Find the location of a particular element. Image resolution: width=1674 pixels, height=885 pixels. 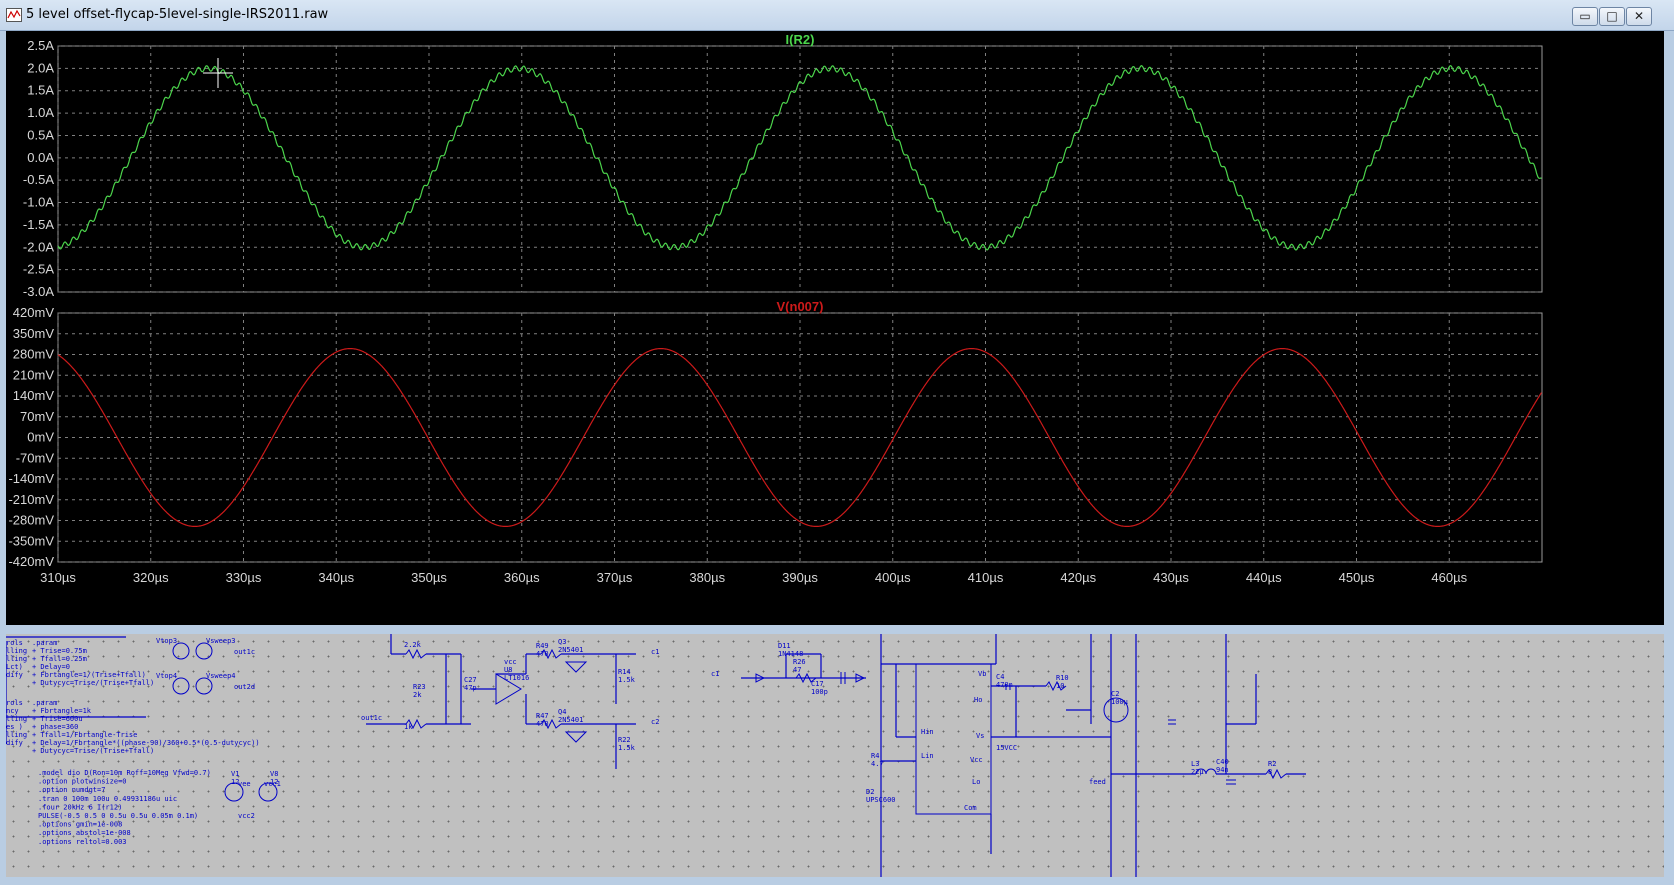

margin-label: dify is located at coordinates (14, 743).